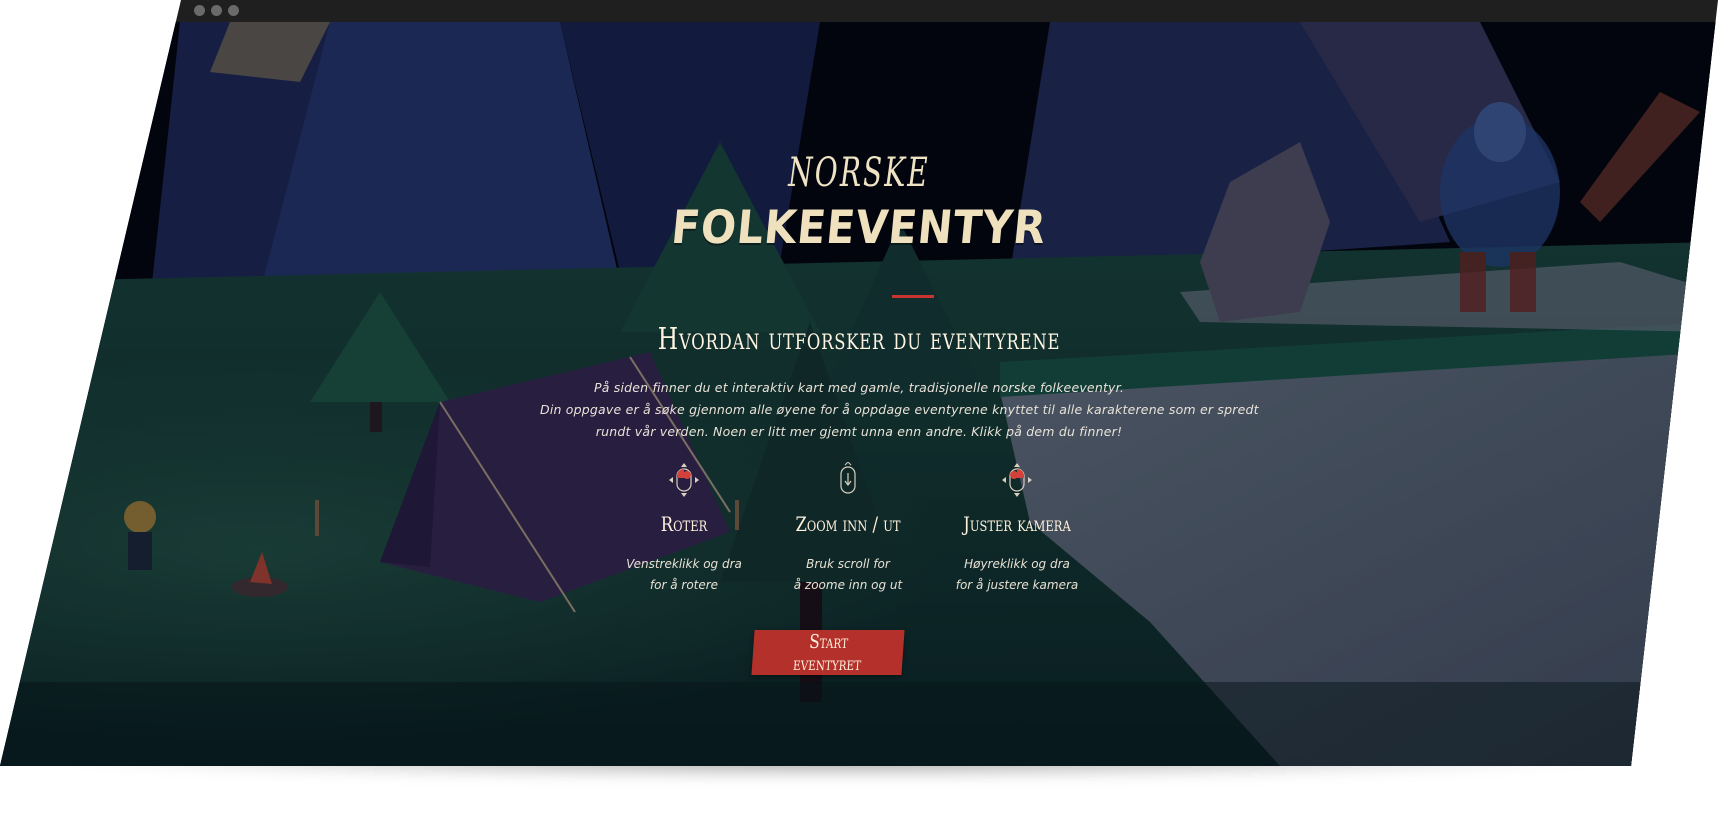 The width and height of the screenshot is (1718, 820). Describe the element at coordinates (684, 574) in the screenshot. I see `control-description: Venstreklikk og dra for å rotere` at that location.